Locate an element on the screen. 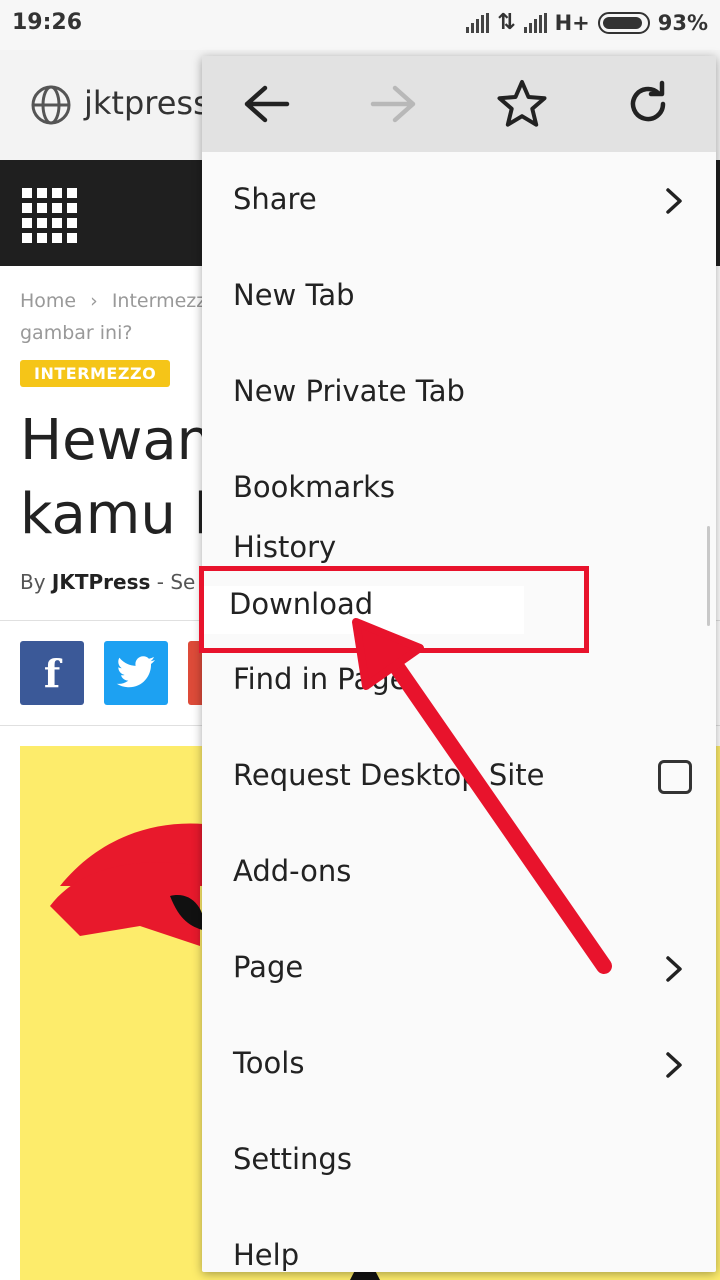  menu-item-add-ons: Add-ons is located at coordinates (459, 873).